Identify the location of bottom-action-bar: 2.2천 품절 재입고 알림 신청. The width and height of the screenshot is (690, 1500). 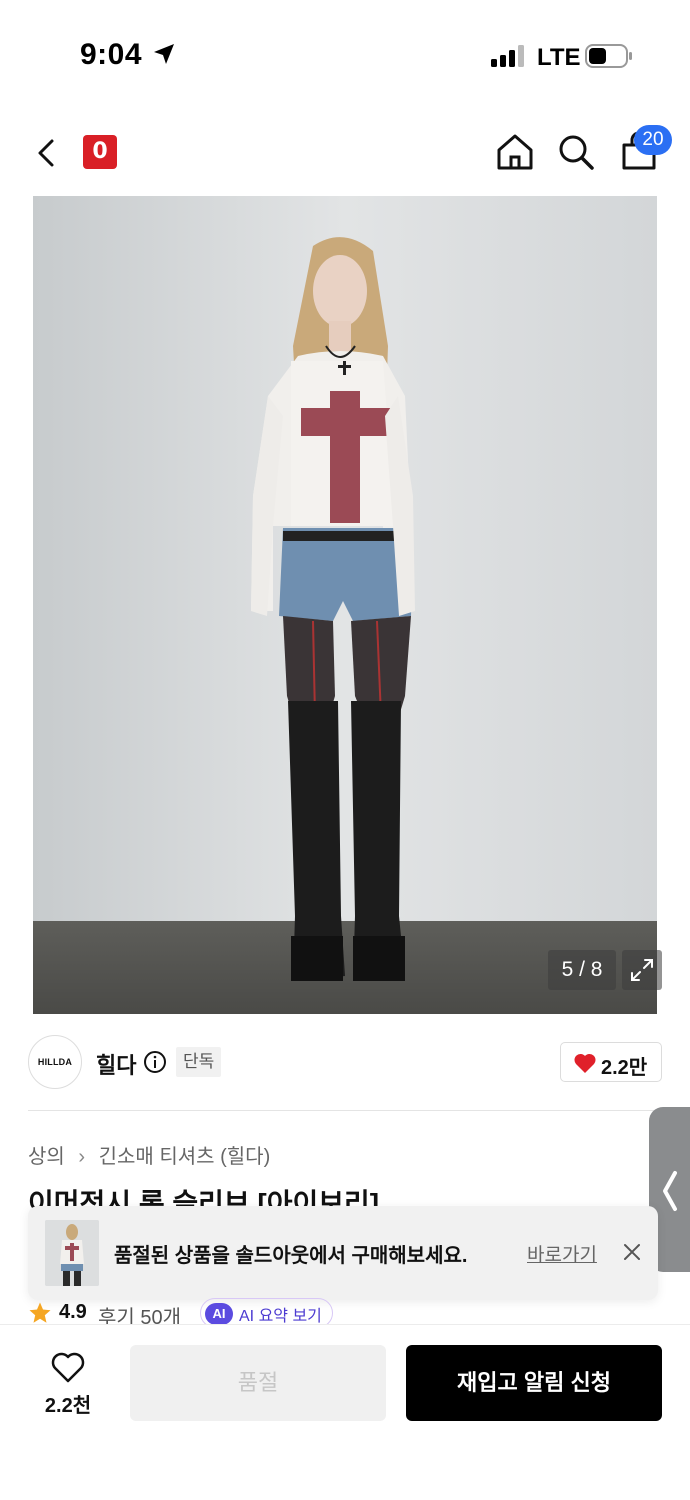
(345, 1412).